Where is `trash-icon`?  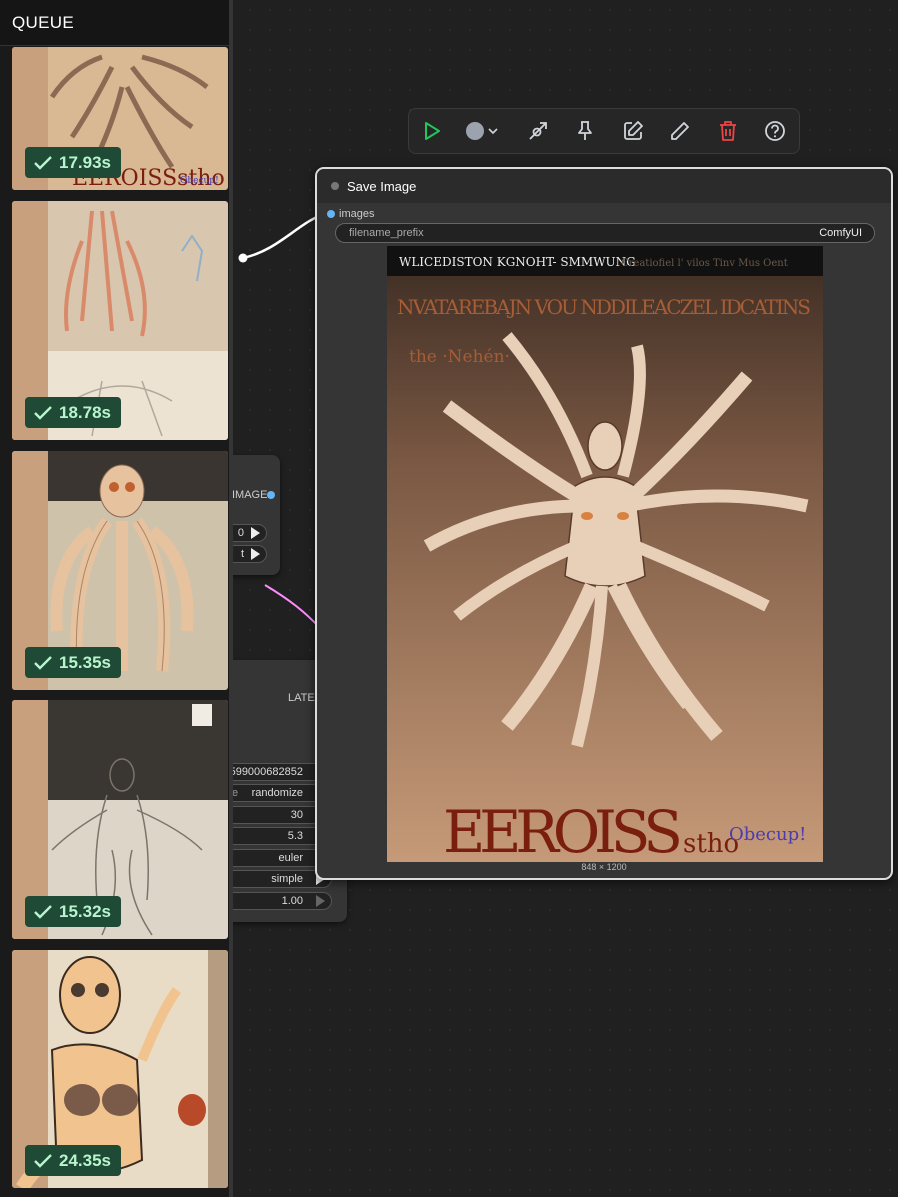
trash-icon is located at coordinates (727, 131).